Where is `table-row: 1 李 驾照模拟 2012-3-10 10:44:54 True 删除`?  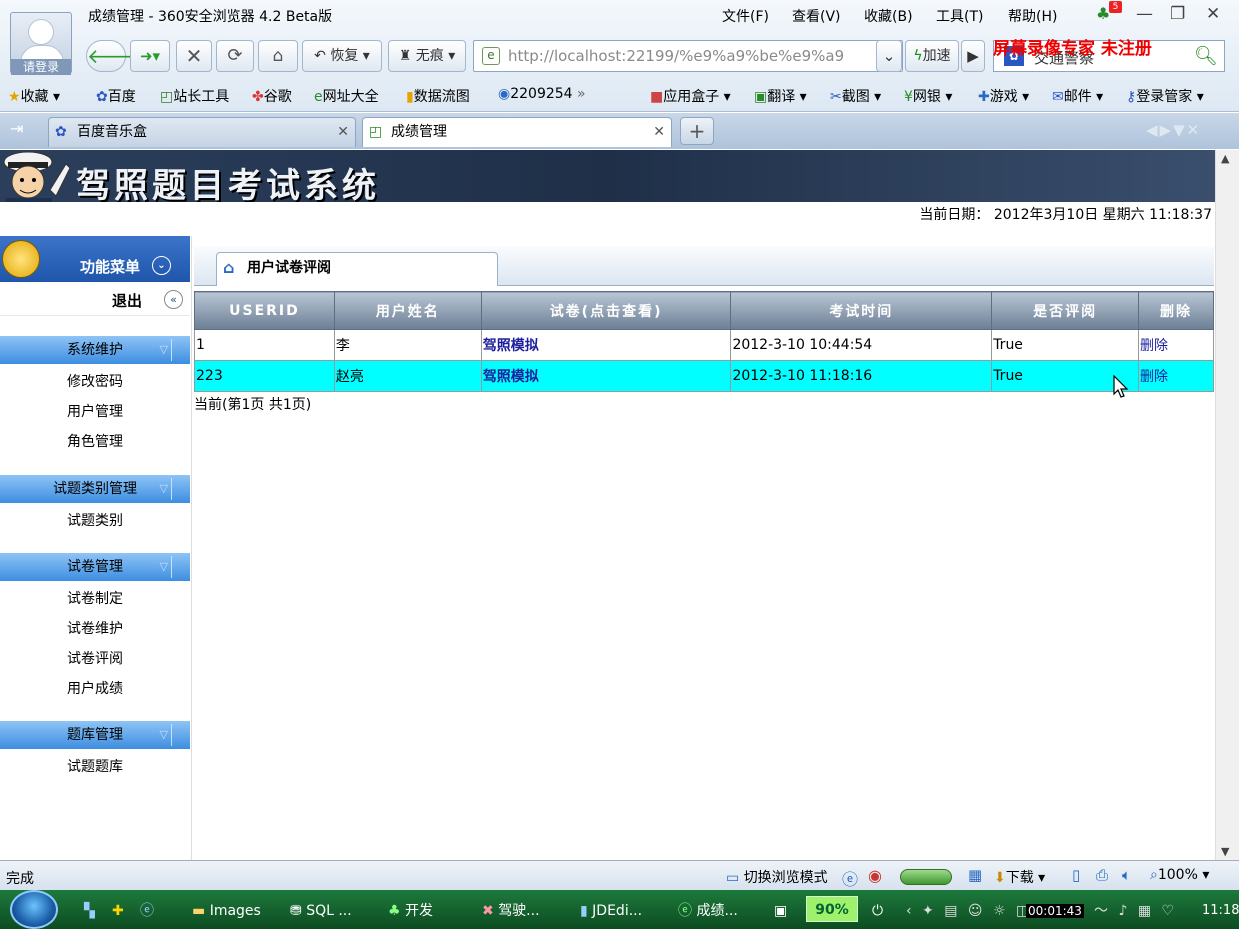
table-row: 1 李 驾照模拟 2012-3-10 10:44:54 True 删除 is located at coordinates (704, 345).